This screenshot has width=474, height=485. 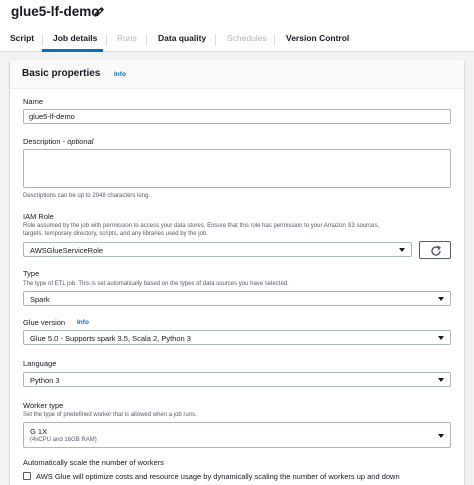 What do you see at coordinates (317, 38) in the screenshot?
I see `tab-version-control: Version Control` at bounding box center [317, 38].